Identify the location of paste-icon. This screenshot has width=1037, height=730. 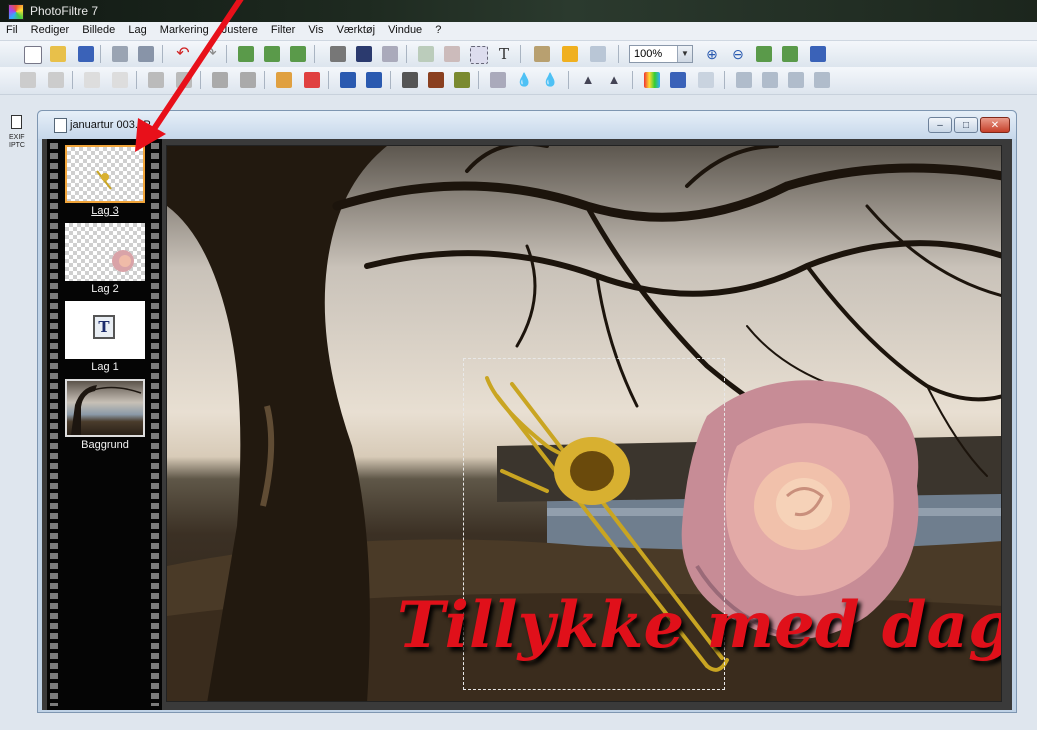
(272, 54).